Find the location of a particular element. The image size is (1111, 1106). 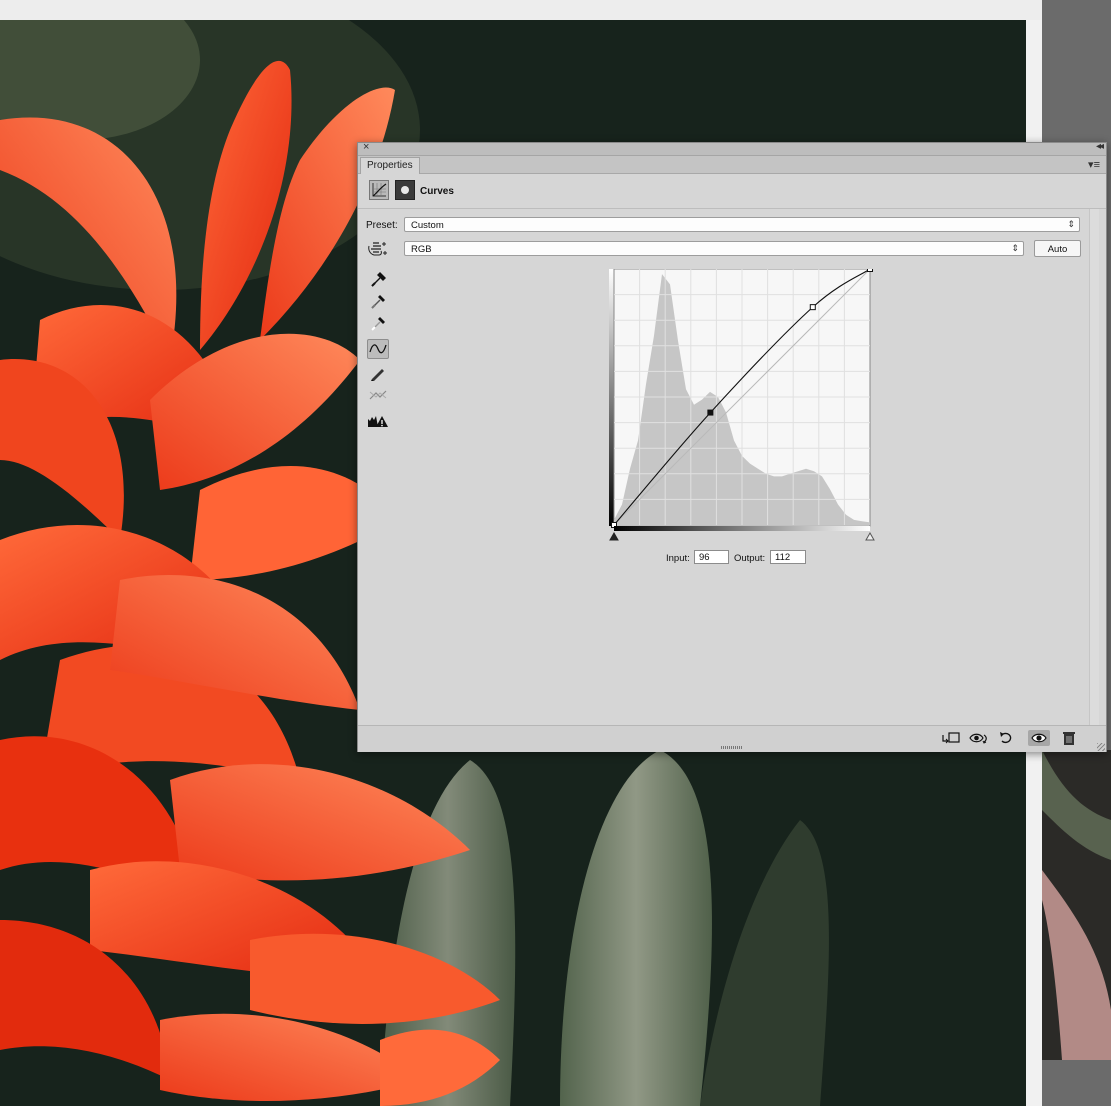

collapse-panel-icon: ◂◂ is located at coordinates (1100, 146).